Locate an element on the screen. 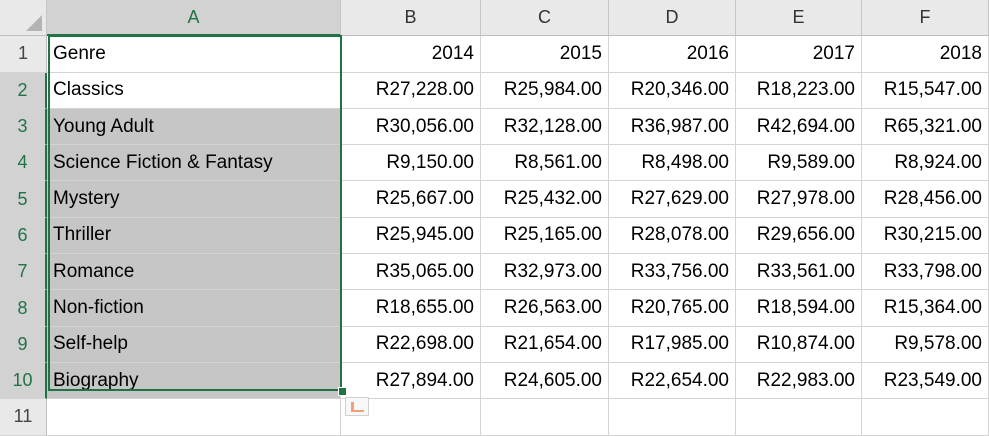 Image resolution: width=989 pixels, height=436 pixels. cell-f10: R23,549.00 is located at coordinates (925, 381).